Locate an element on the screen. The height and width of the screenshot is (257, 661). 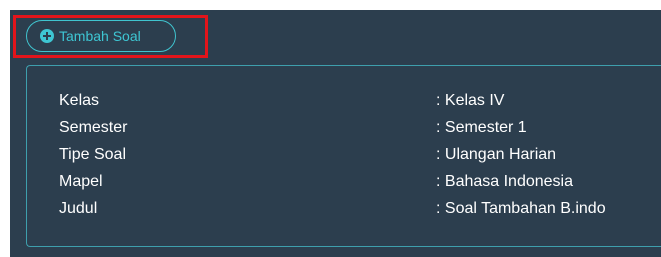
info-row-mapel: Mapel : Bahasa Indonesia is located at coordinates (344, 182).